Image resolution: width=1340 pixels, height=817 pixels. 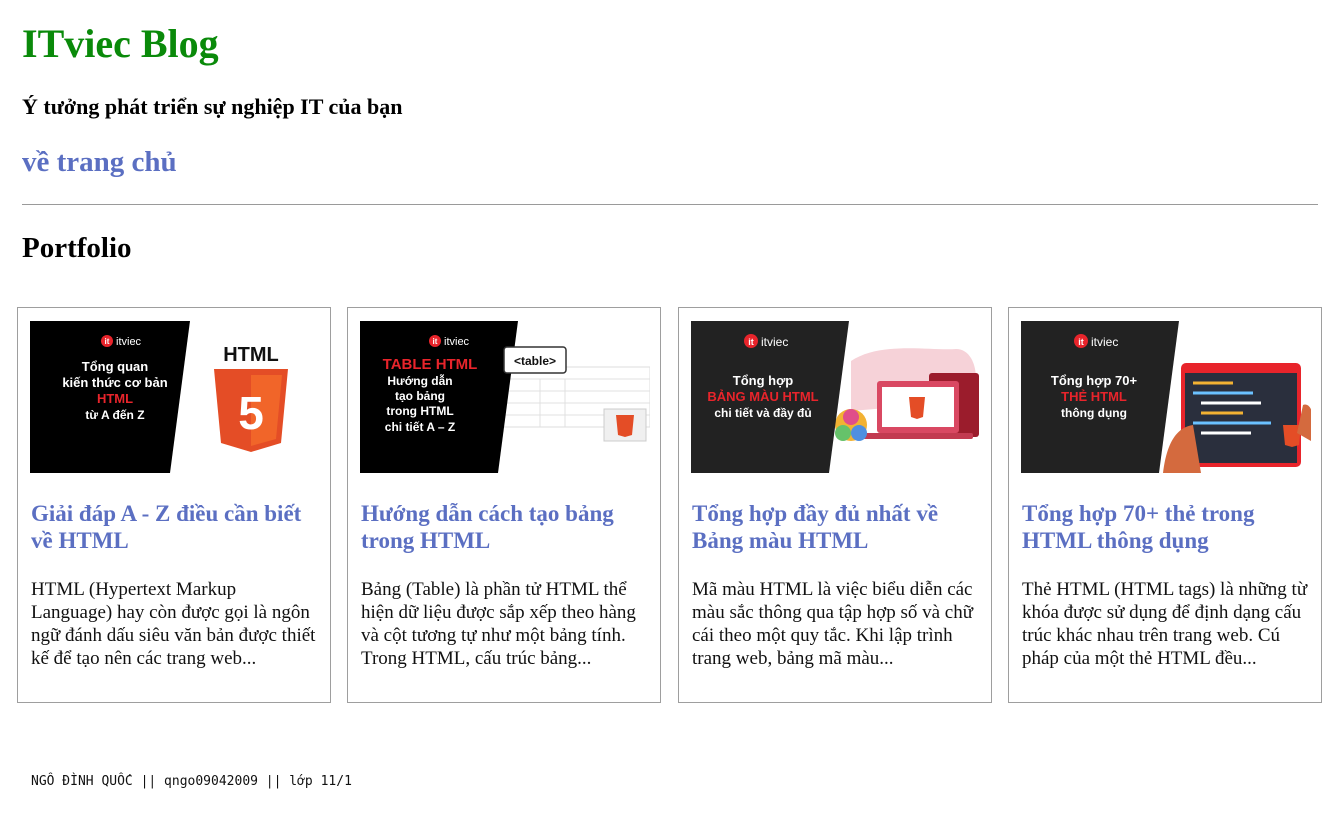 What do you see at coordinates (1167, 527) in the screenshot?
I see `card-title: Tổng hợp 70+ thẻ trong HTML thông dụng` at bounding box center [1167, 527].